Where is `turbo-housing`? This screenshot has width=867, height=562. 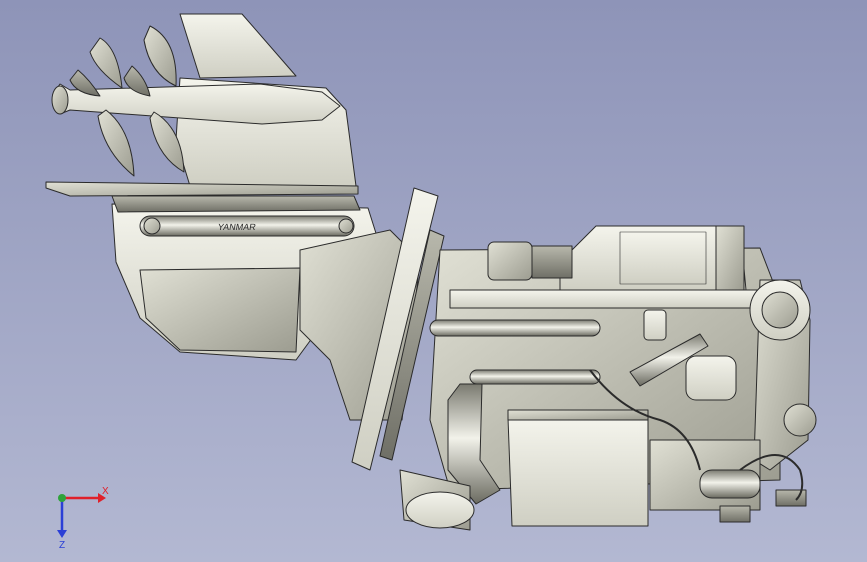
turbo-housing is located at coordinates (510, 261).